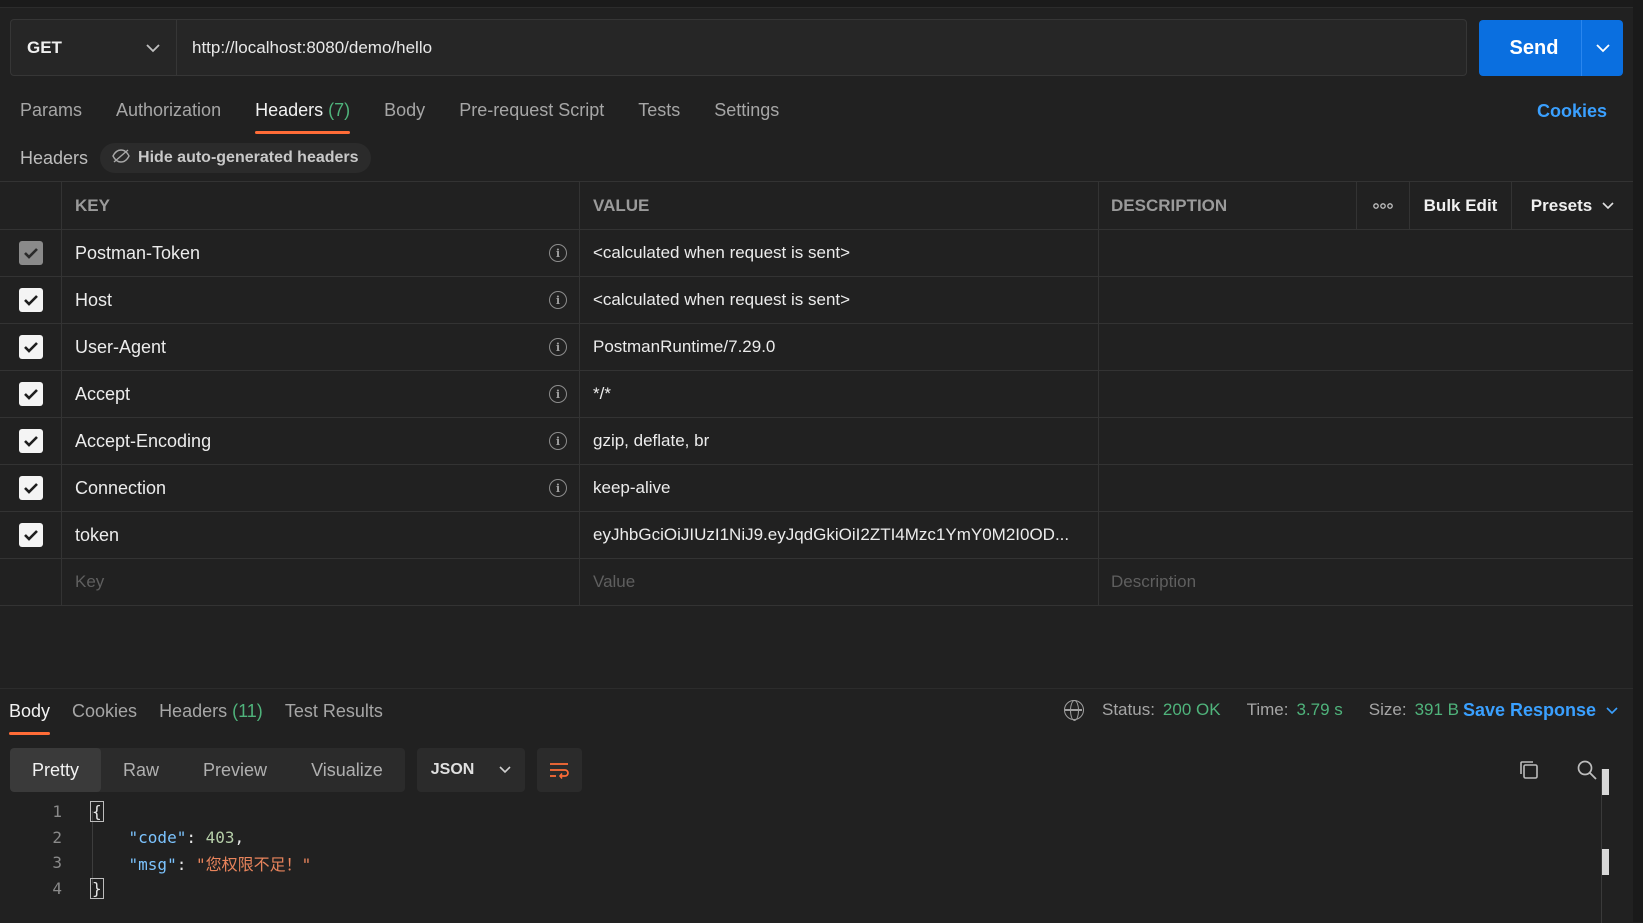  Describe the element at coordinates (97, 534) in the screenshot. I see `header-key: token` at that location.